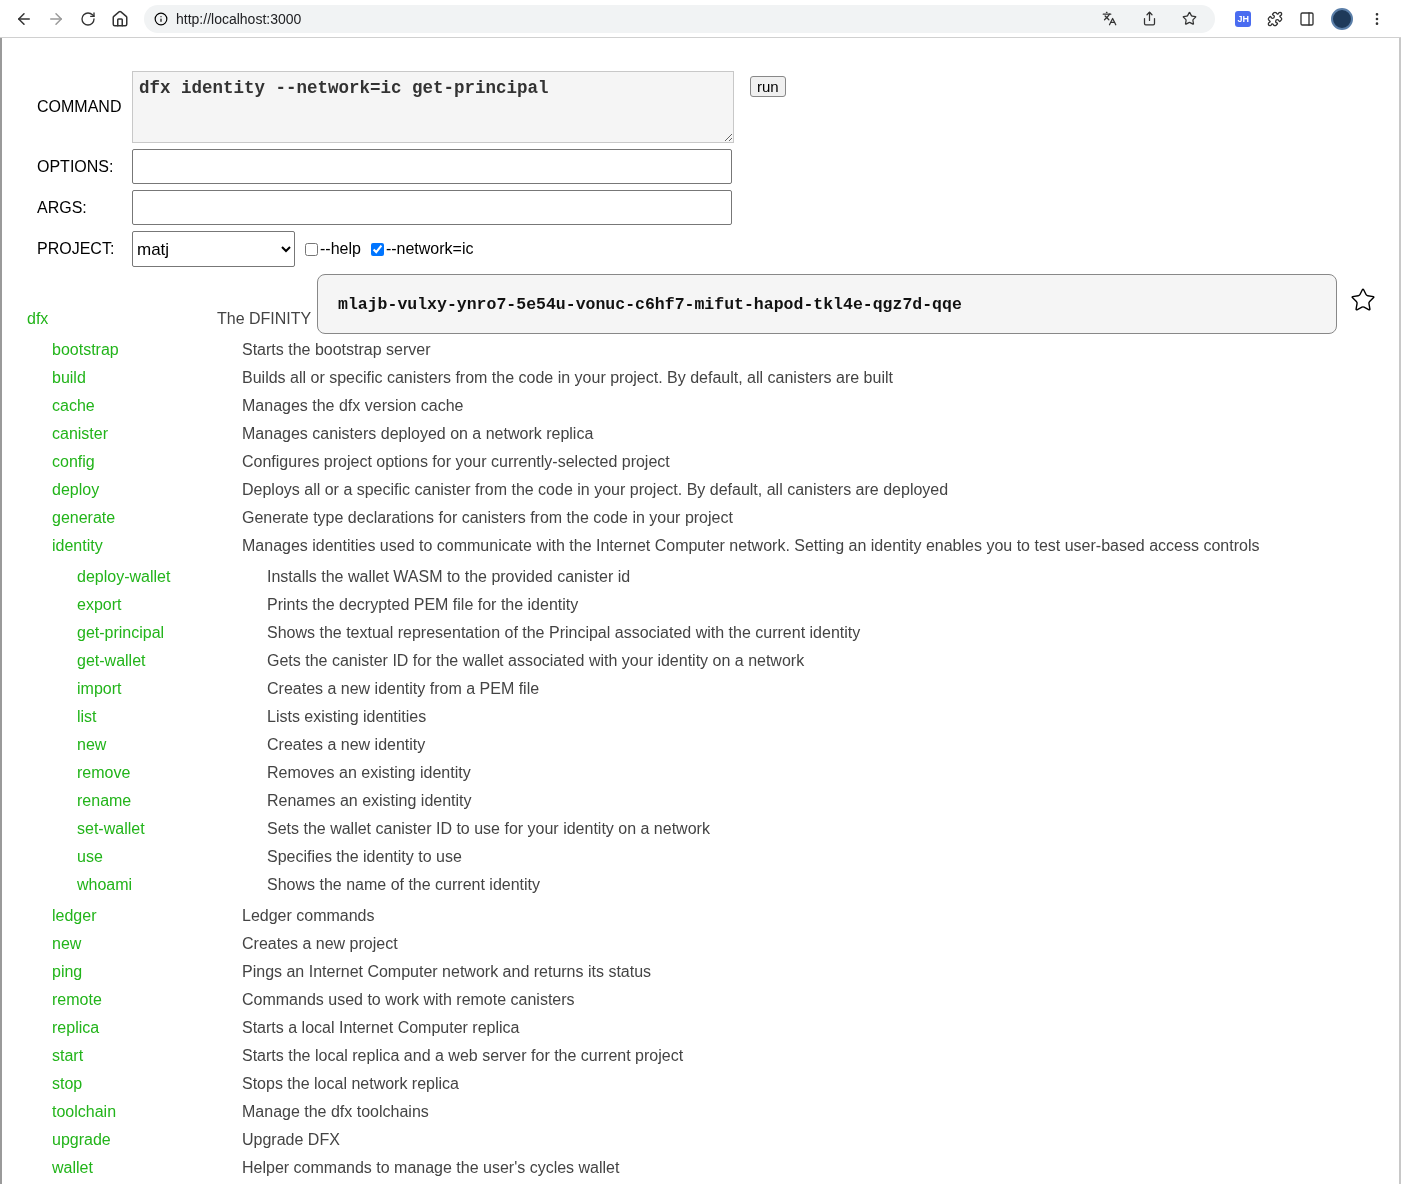  Describe the element at coordinates (147, 490) in the screenshot. I see `command-link: deploy` at that location.